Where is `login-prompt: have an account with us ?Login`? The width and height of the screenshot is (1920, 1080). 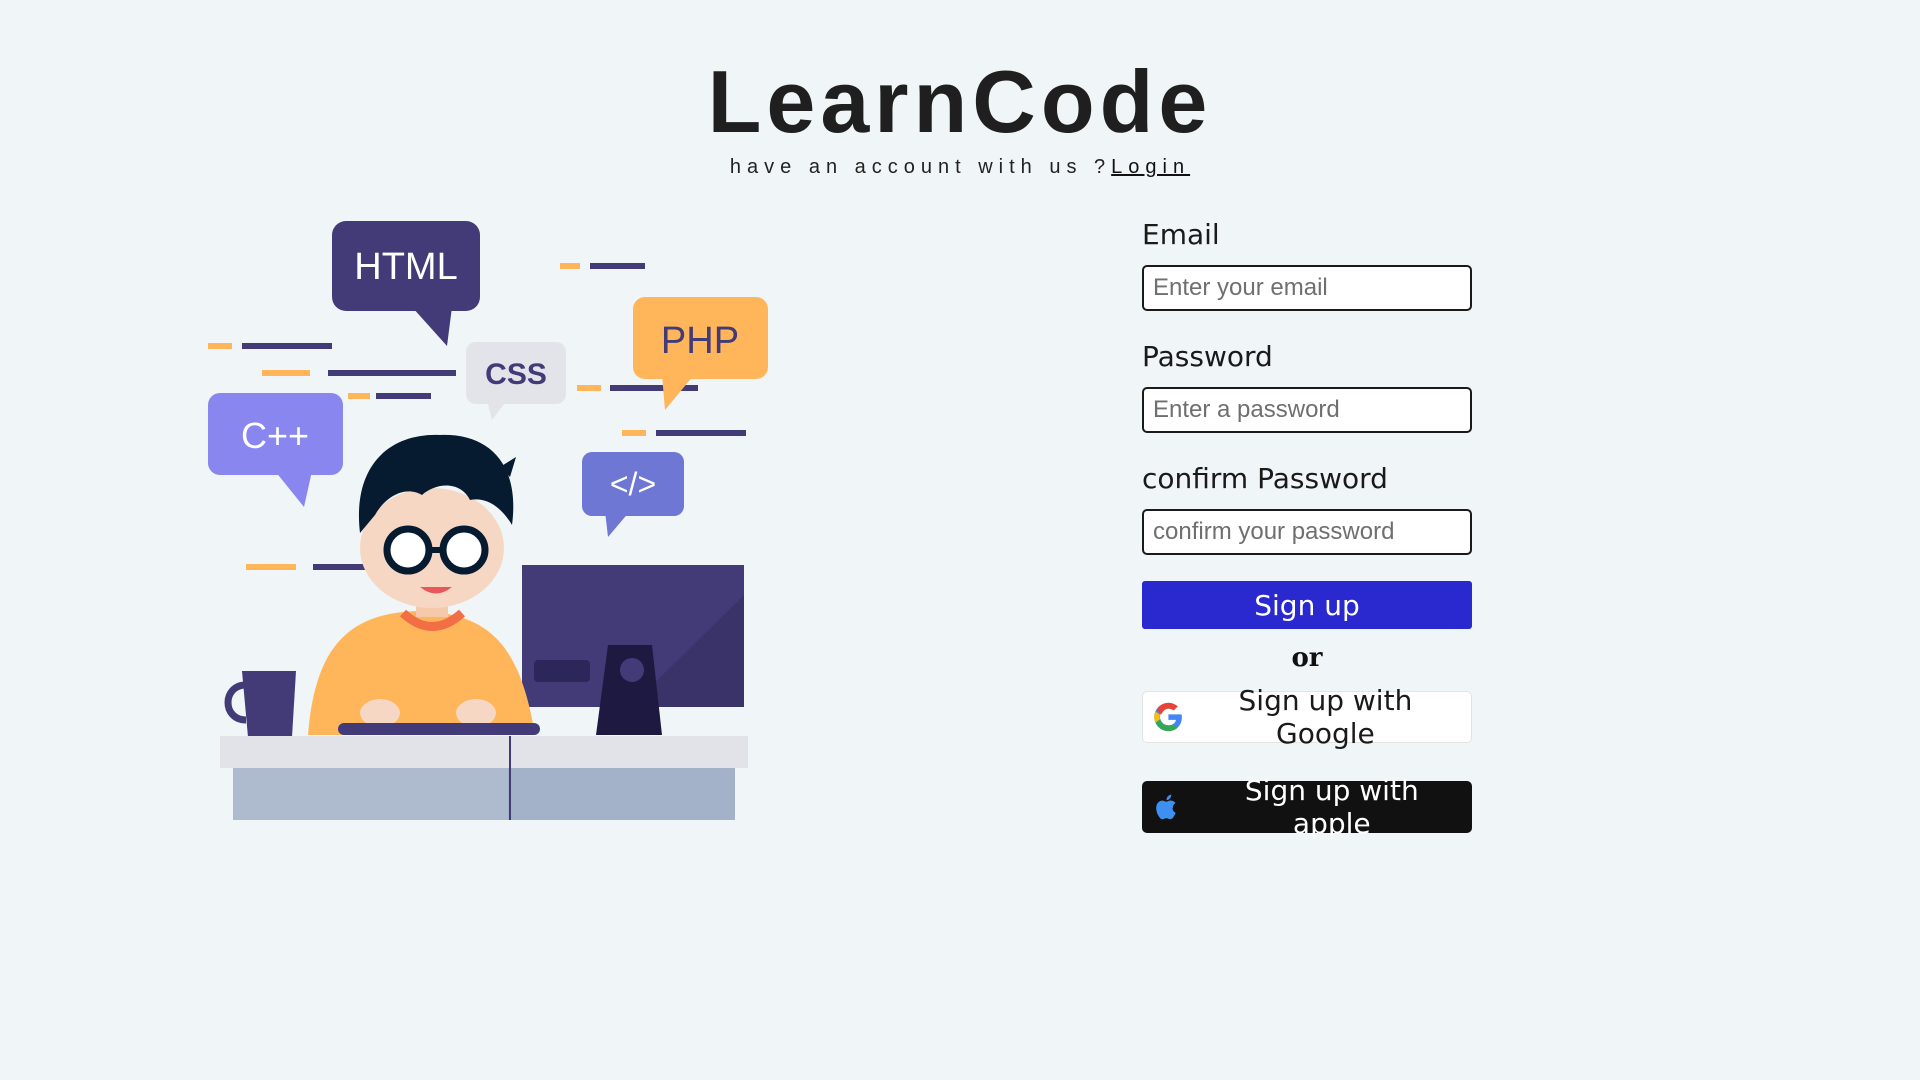 login-prompt: have an account with us ?Login is located at coordinates (960, 167).